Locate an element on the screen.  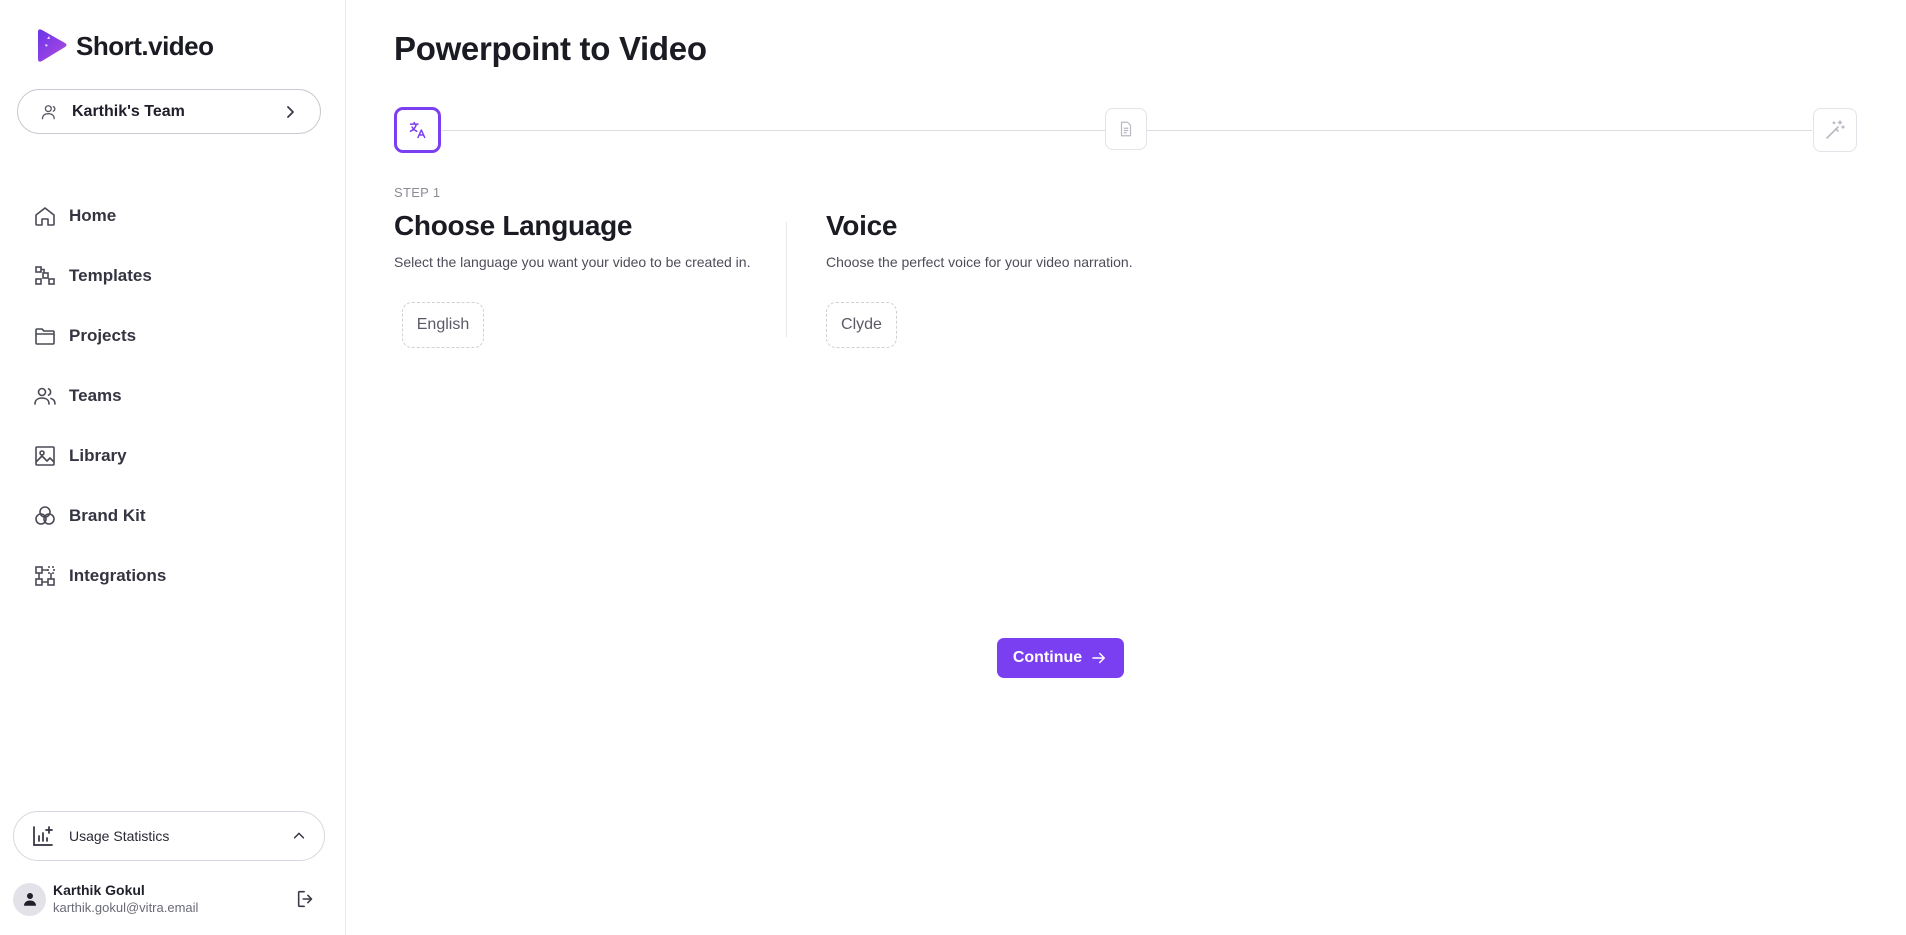
sidebar-item-library: Library is located at coordinates (173, 456).